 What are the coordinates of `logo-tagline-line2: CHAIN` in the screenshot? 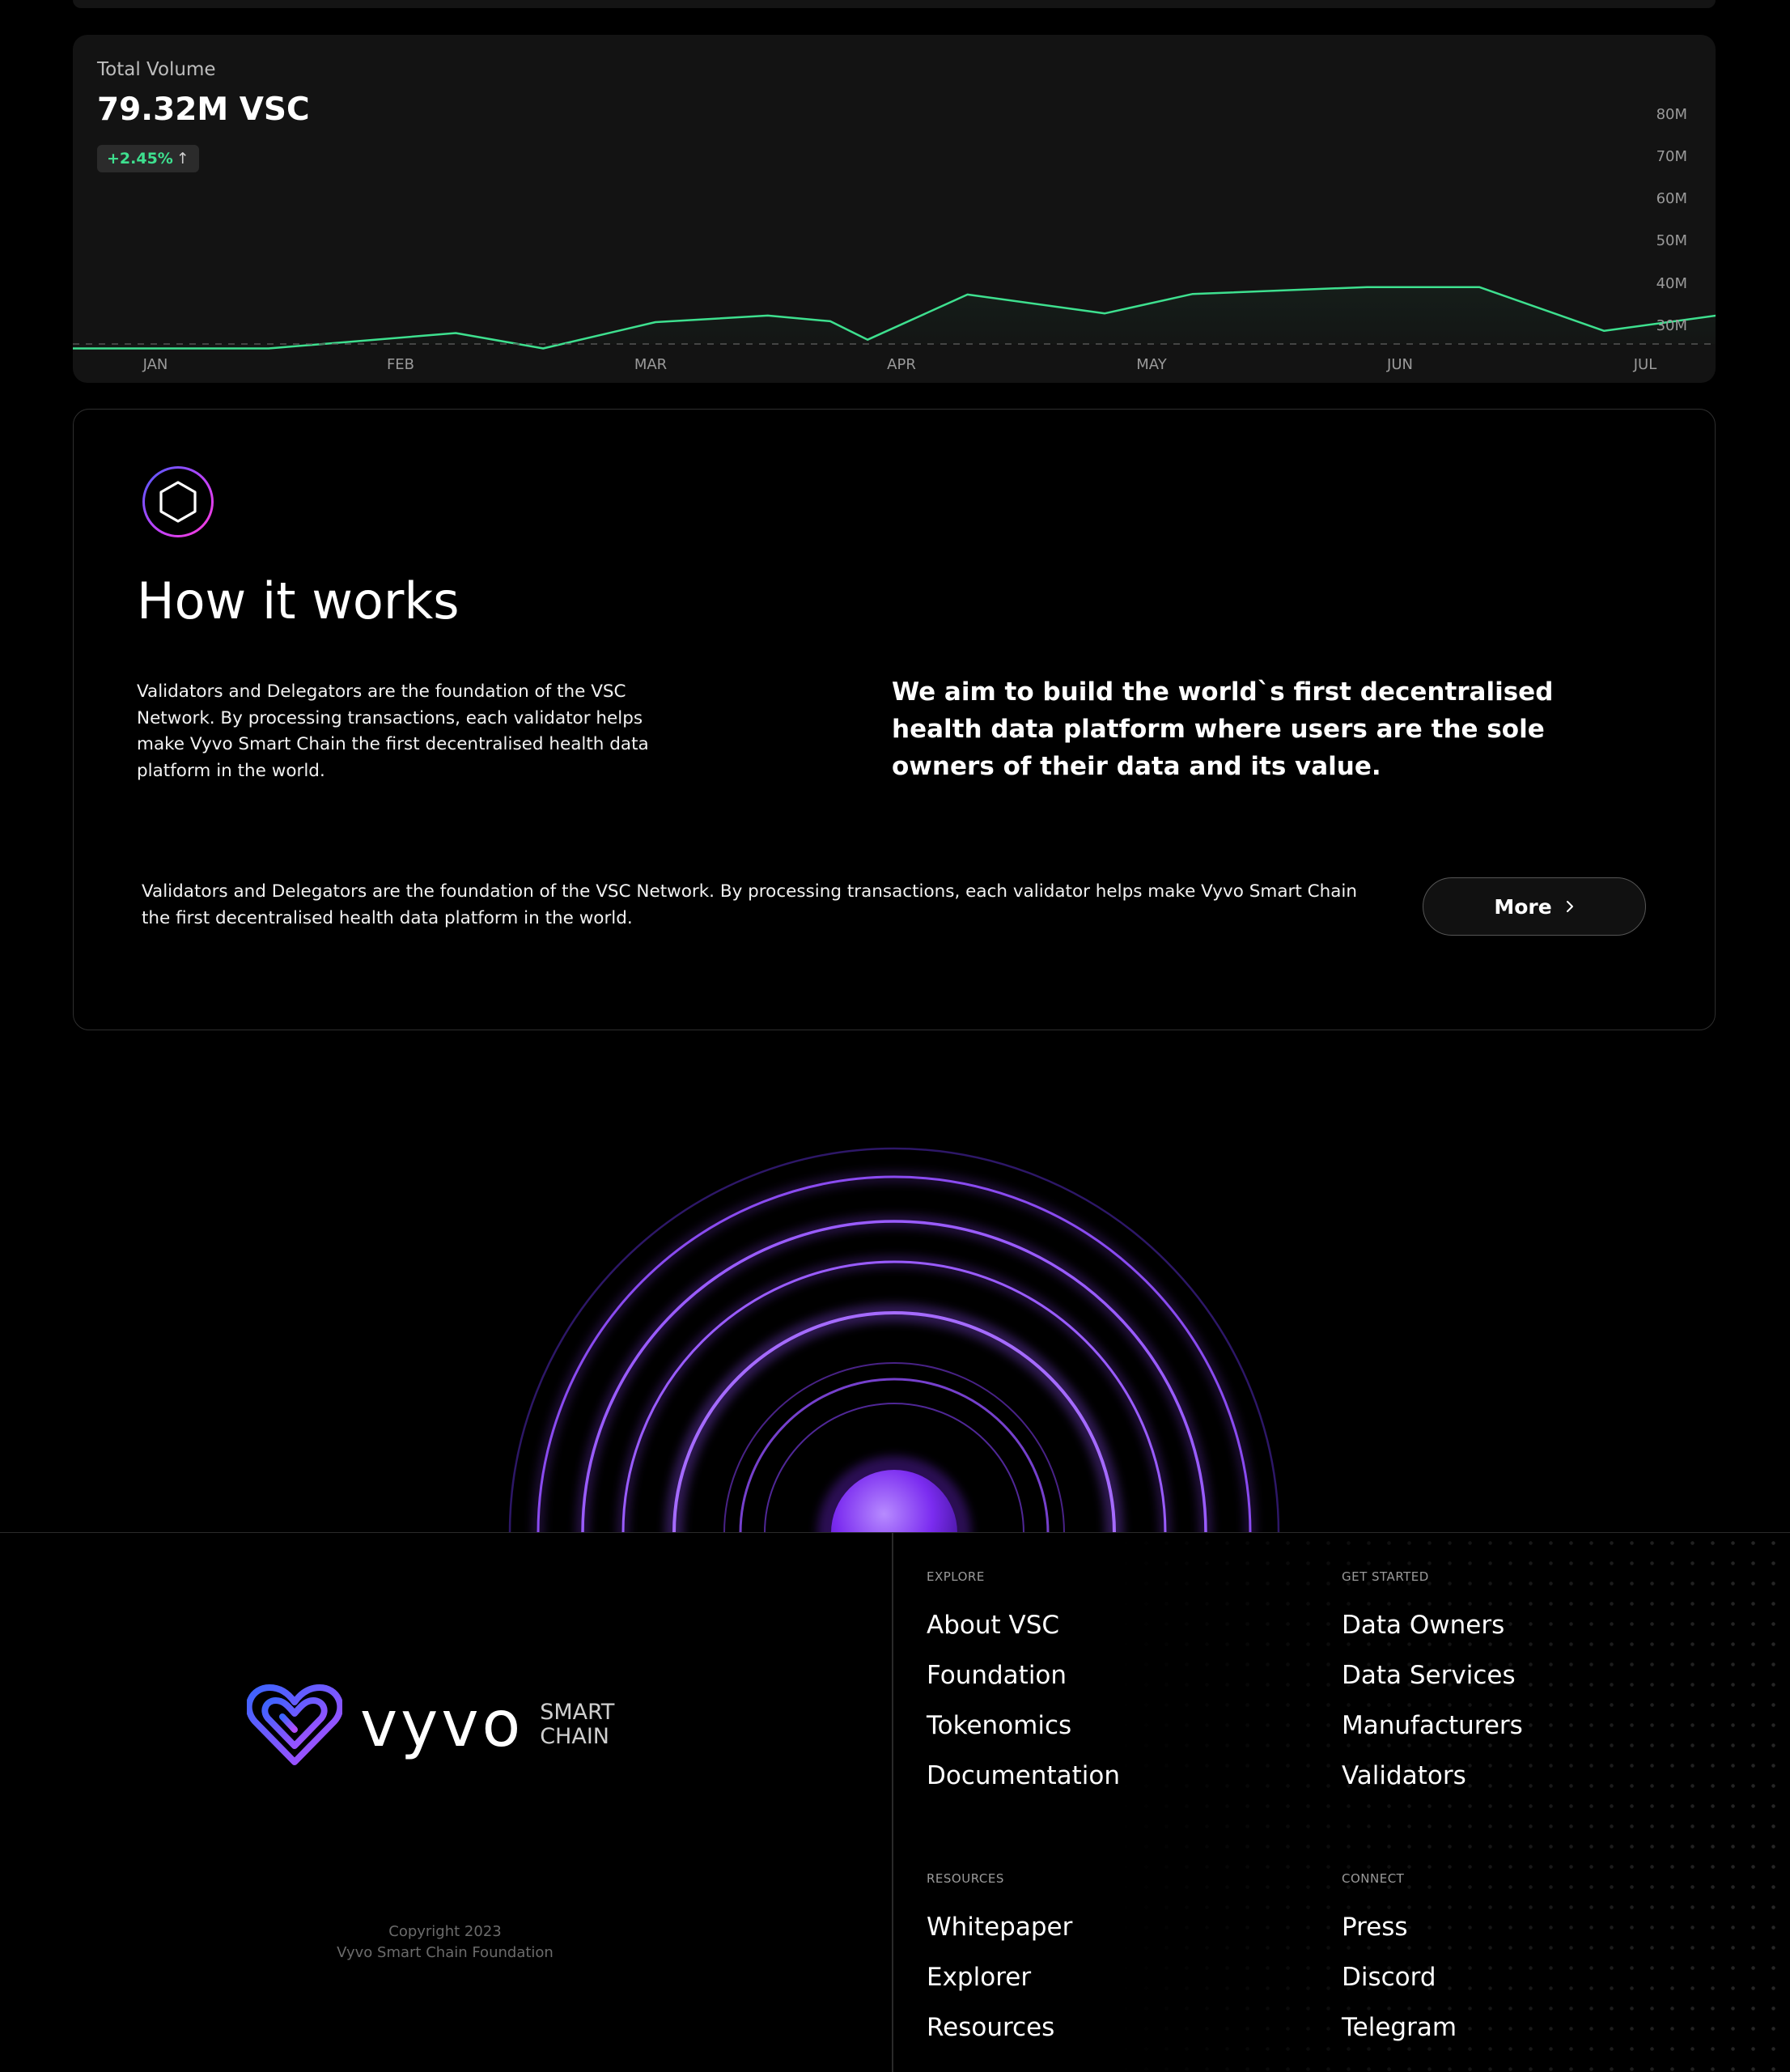 It's located at (574, 1736).